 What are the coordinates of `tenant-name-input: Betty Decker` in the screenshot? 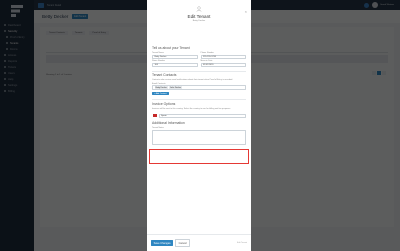 It's located at (175, 56).